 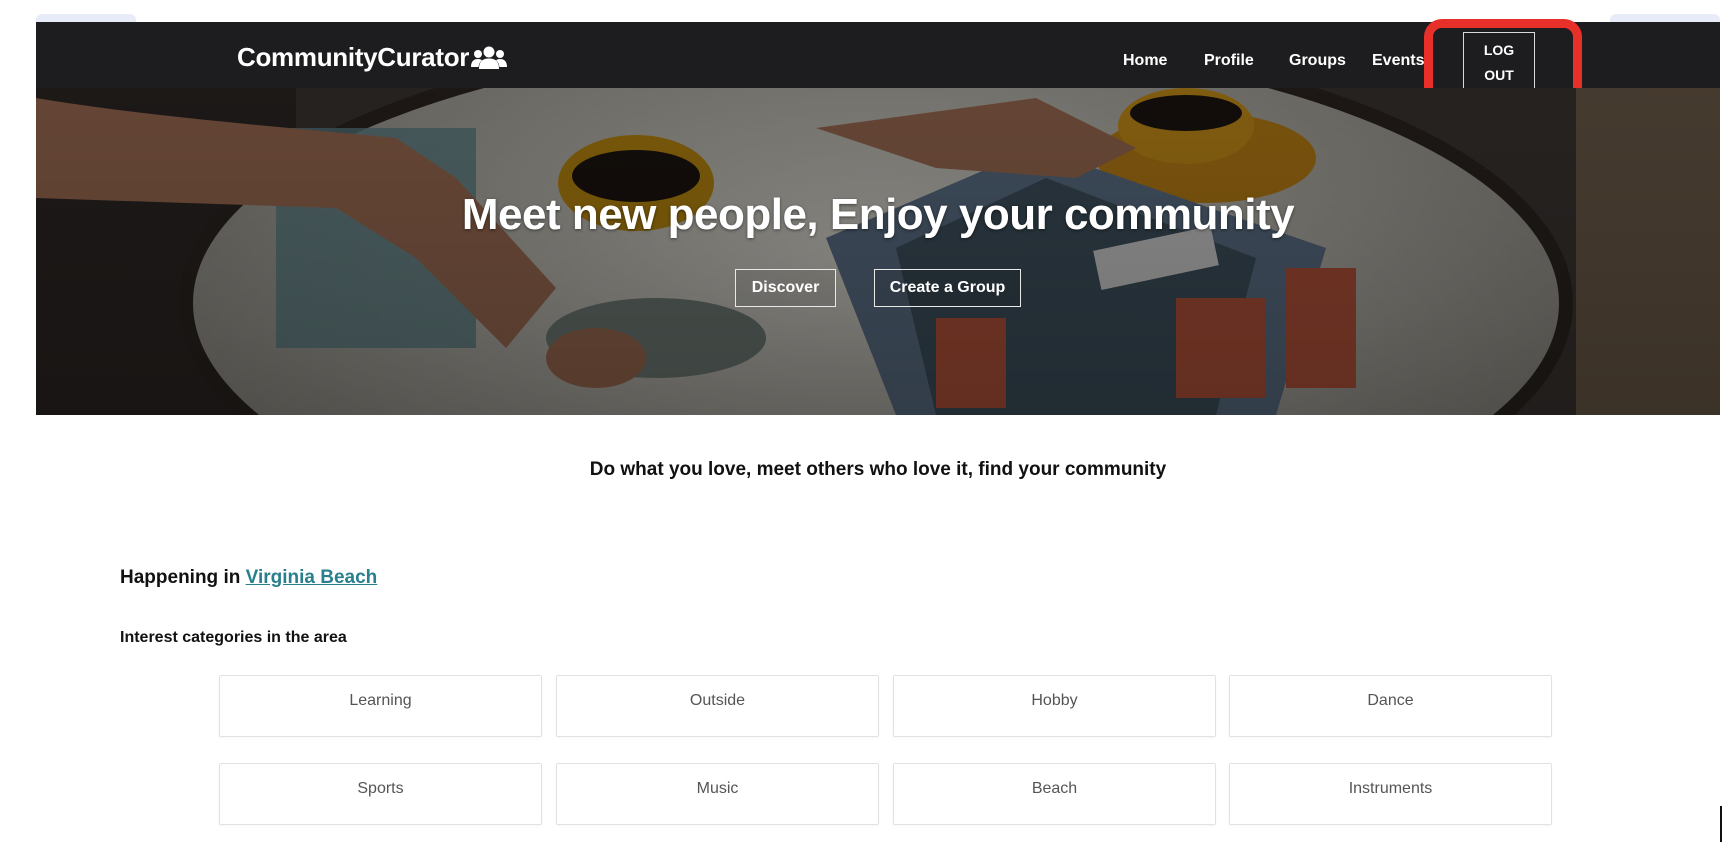 I want to click on nav-groups-link: Groups, so click(x=1317, y=61).